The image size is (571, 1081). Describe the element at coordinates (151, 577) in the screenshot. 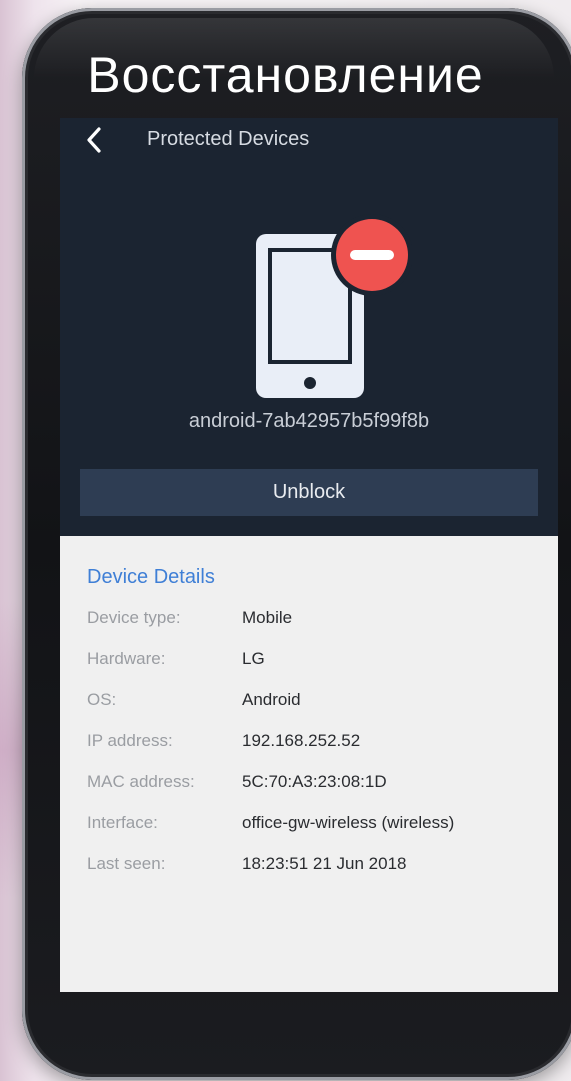

I see `device-details-title: Device Details` at that location.